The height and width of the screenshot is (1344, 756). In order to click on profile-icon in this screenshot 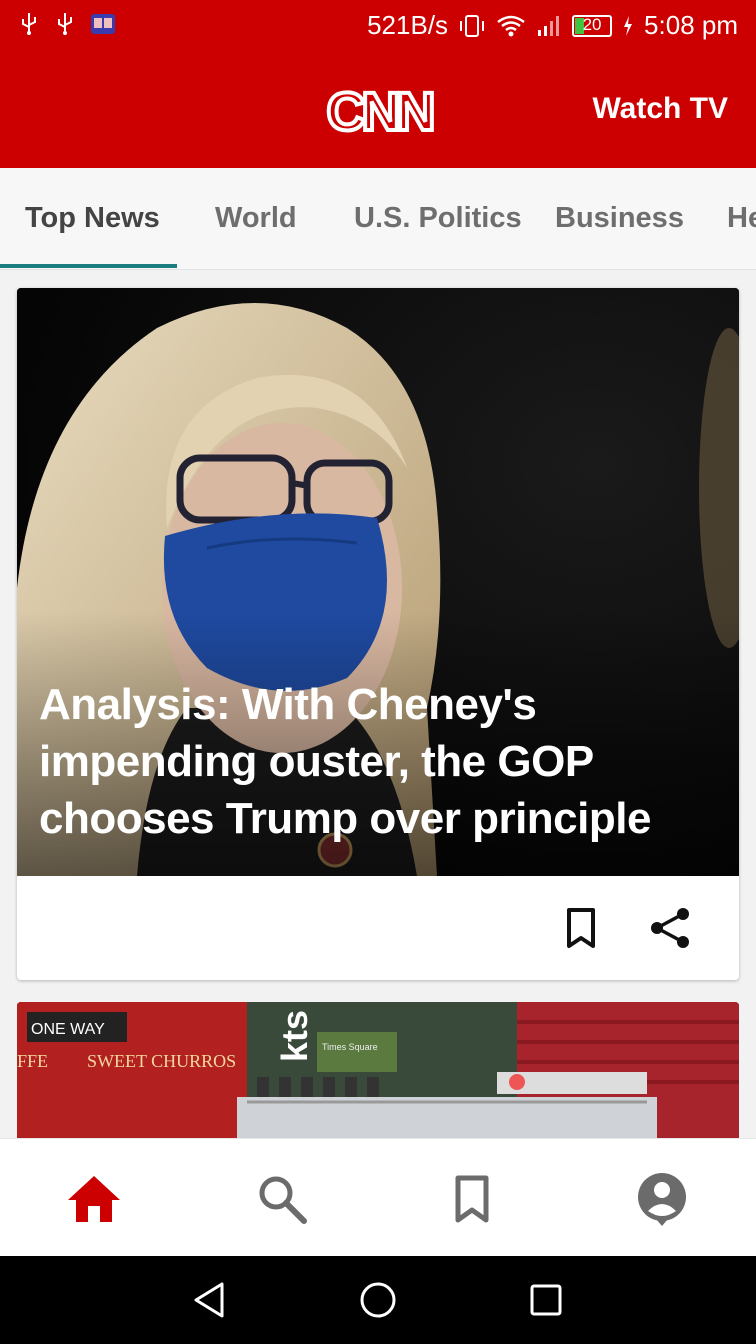, I will do `click(662, 1199)`.